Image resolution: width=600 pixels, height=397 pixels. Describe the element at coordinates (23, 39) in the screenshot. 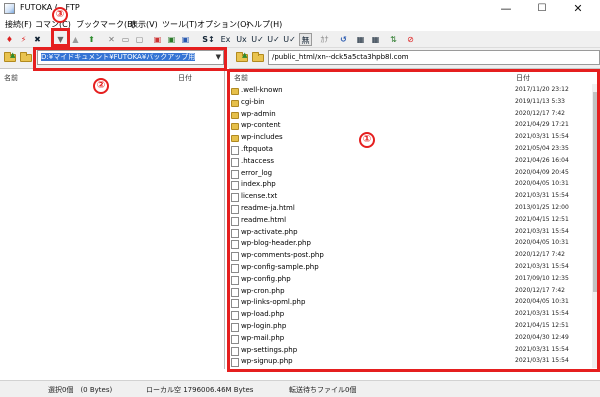

I see `quick-connect-icon: ⚡` at that location.